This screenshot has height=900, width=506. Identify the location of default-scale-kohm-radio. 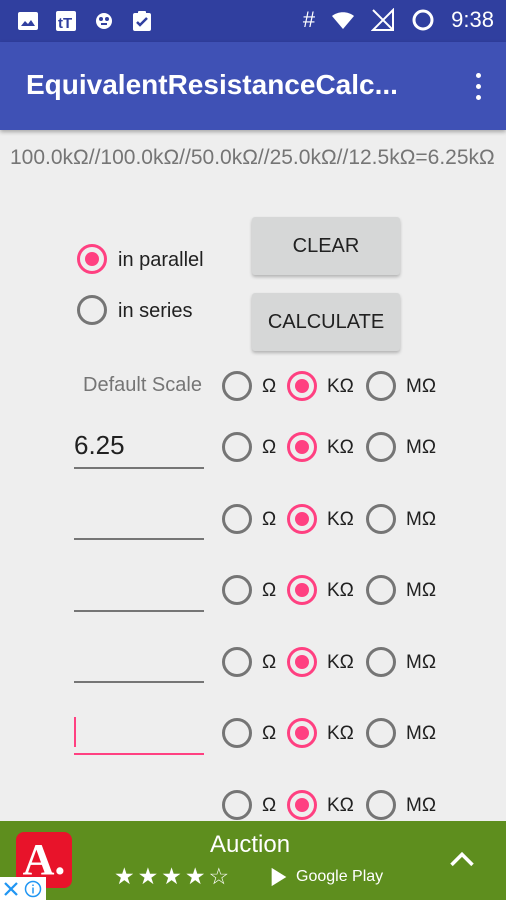
(302, 386).